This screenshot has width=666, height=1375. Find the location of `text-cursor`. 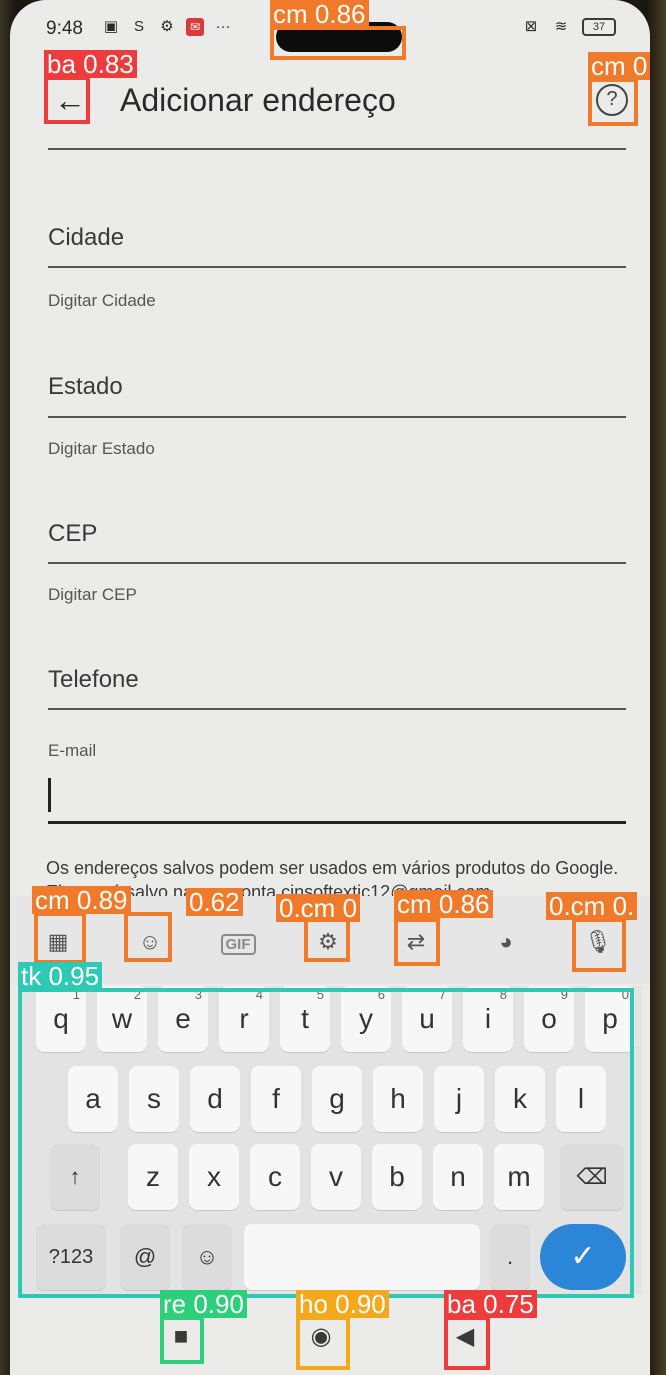

text-cursor is located at coordinates (49, 795).